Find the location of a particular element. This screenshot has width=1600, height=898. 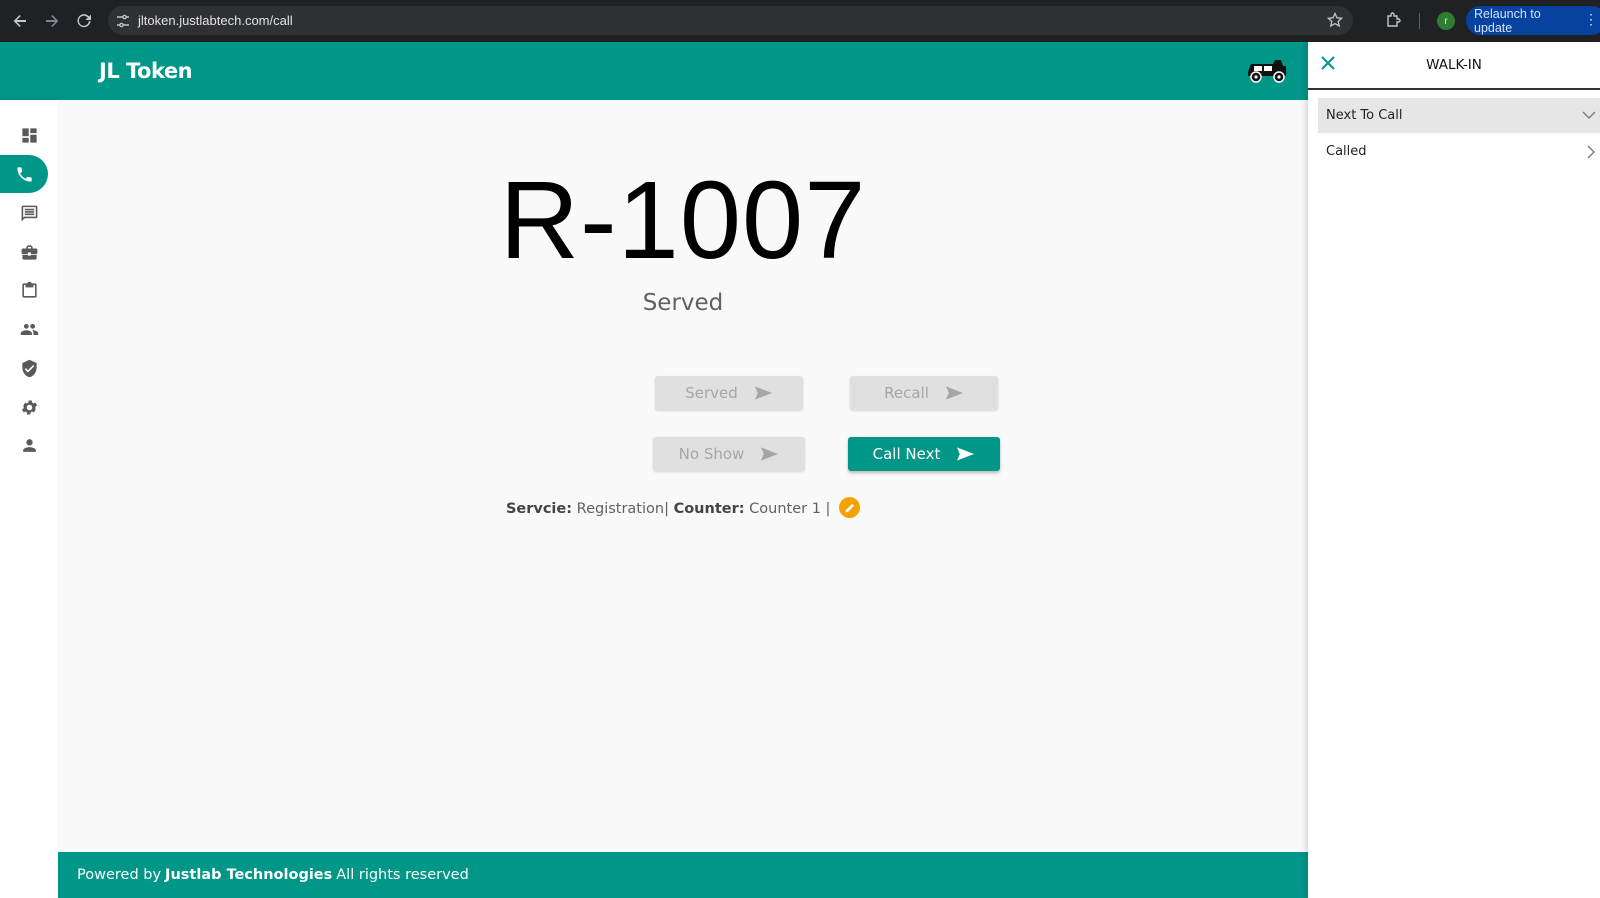

app-header: JL Token is located at coordinates (654, 71).